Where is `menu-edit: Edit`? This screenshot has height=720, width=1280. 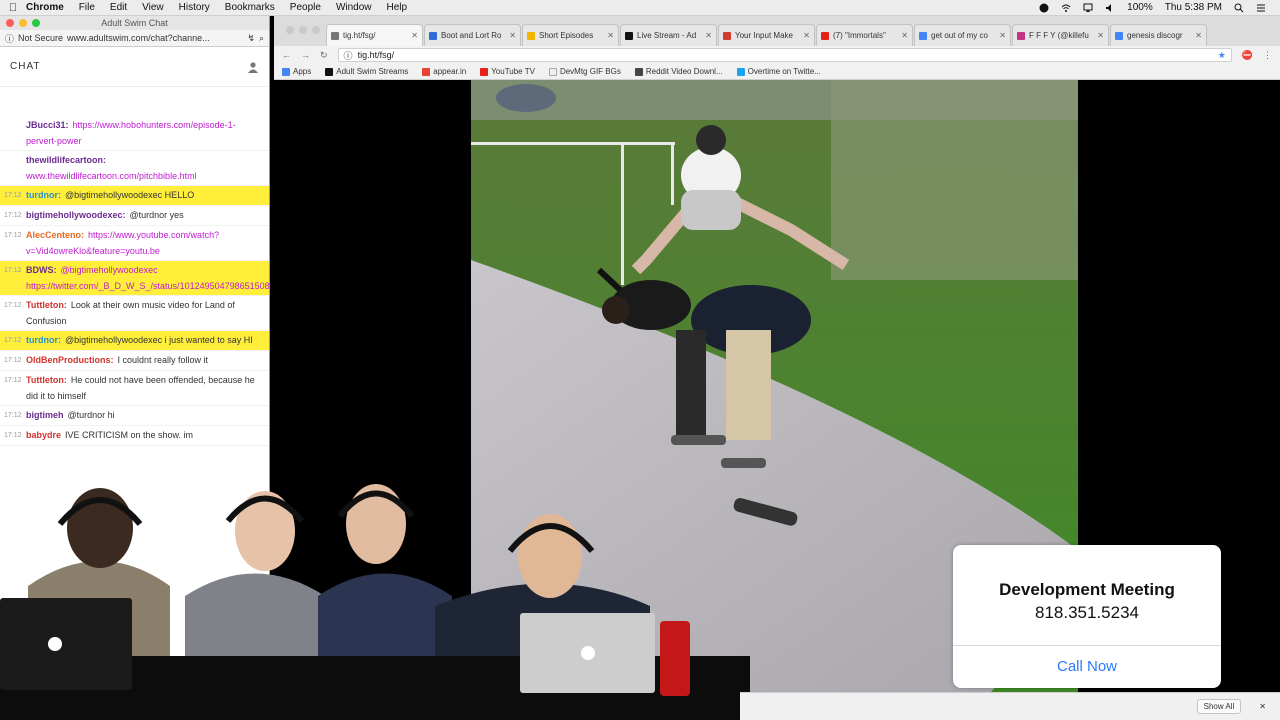 menu-edit: Edit is located at coordinates (118, 7).